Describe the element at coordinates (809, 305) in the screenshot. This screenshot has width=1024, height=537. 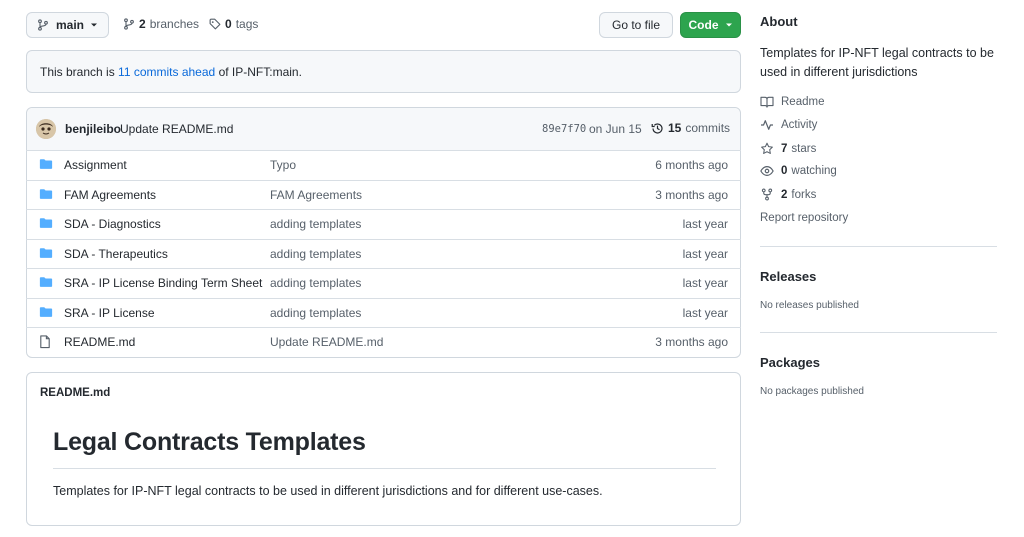
I see `releases-note: No releases published` at that location.